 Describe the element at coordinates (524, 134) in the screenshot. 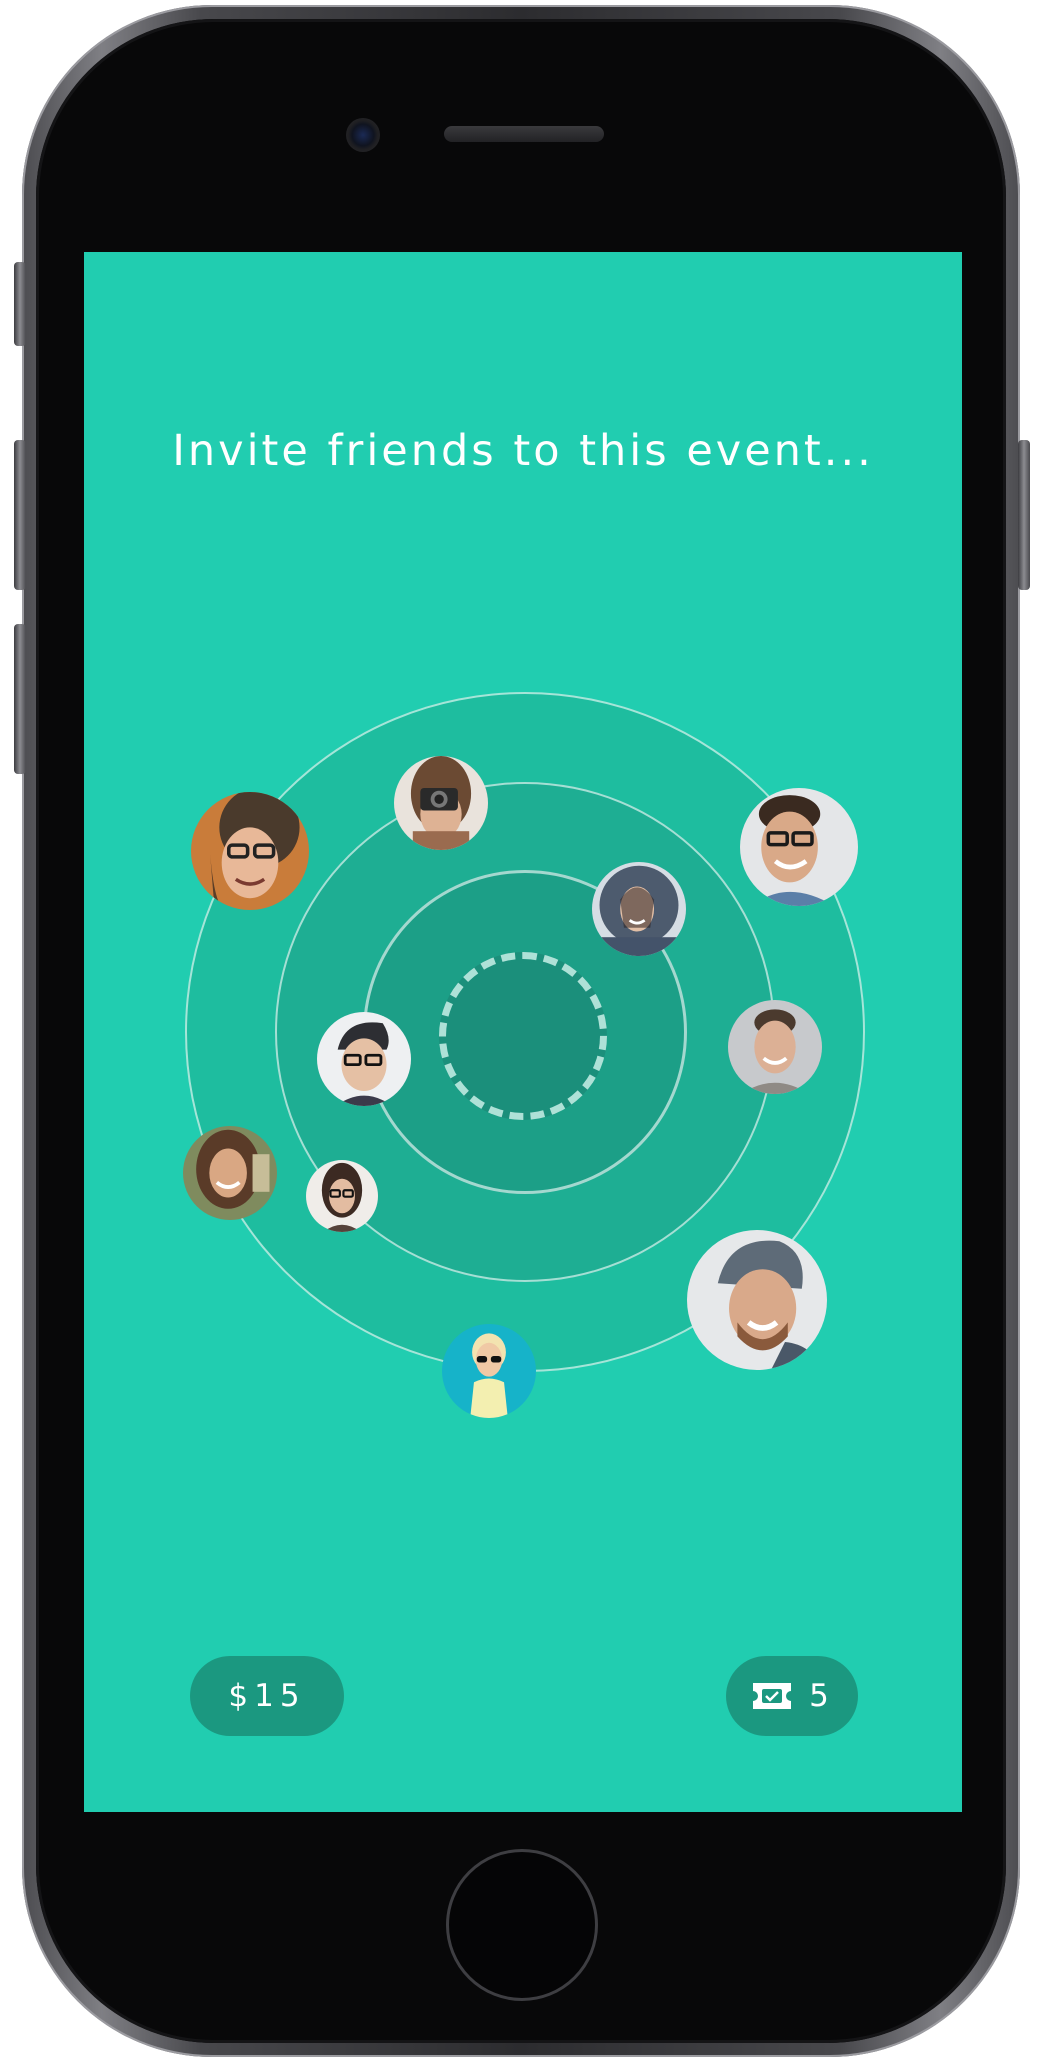

I see `earpiece-speaker` at that location.